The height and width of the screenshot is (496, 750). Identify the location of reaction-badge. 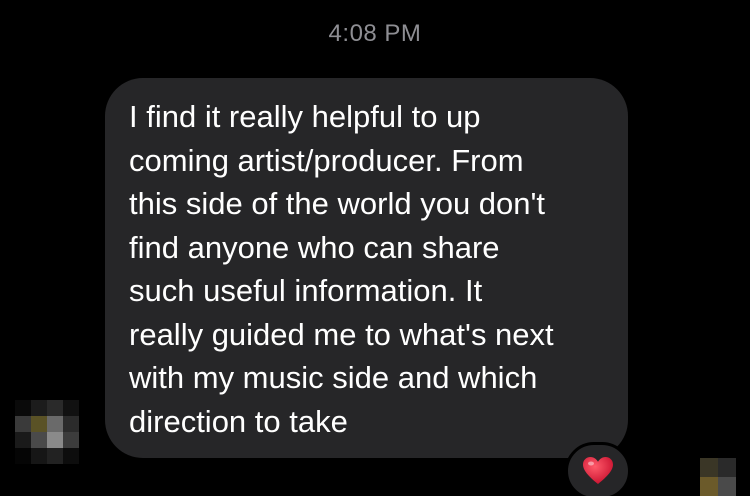
(598, 469).